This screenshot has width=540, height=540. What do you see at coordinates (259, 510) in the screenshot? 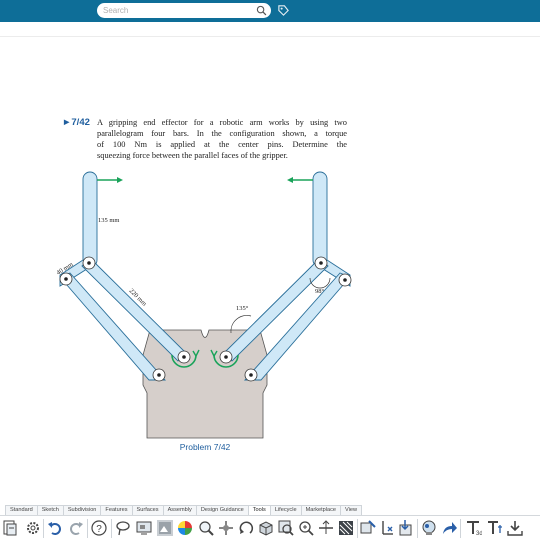
I see `tab-tools: Tools` at bounding box center [259, 510].